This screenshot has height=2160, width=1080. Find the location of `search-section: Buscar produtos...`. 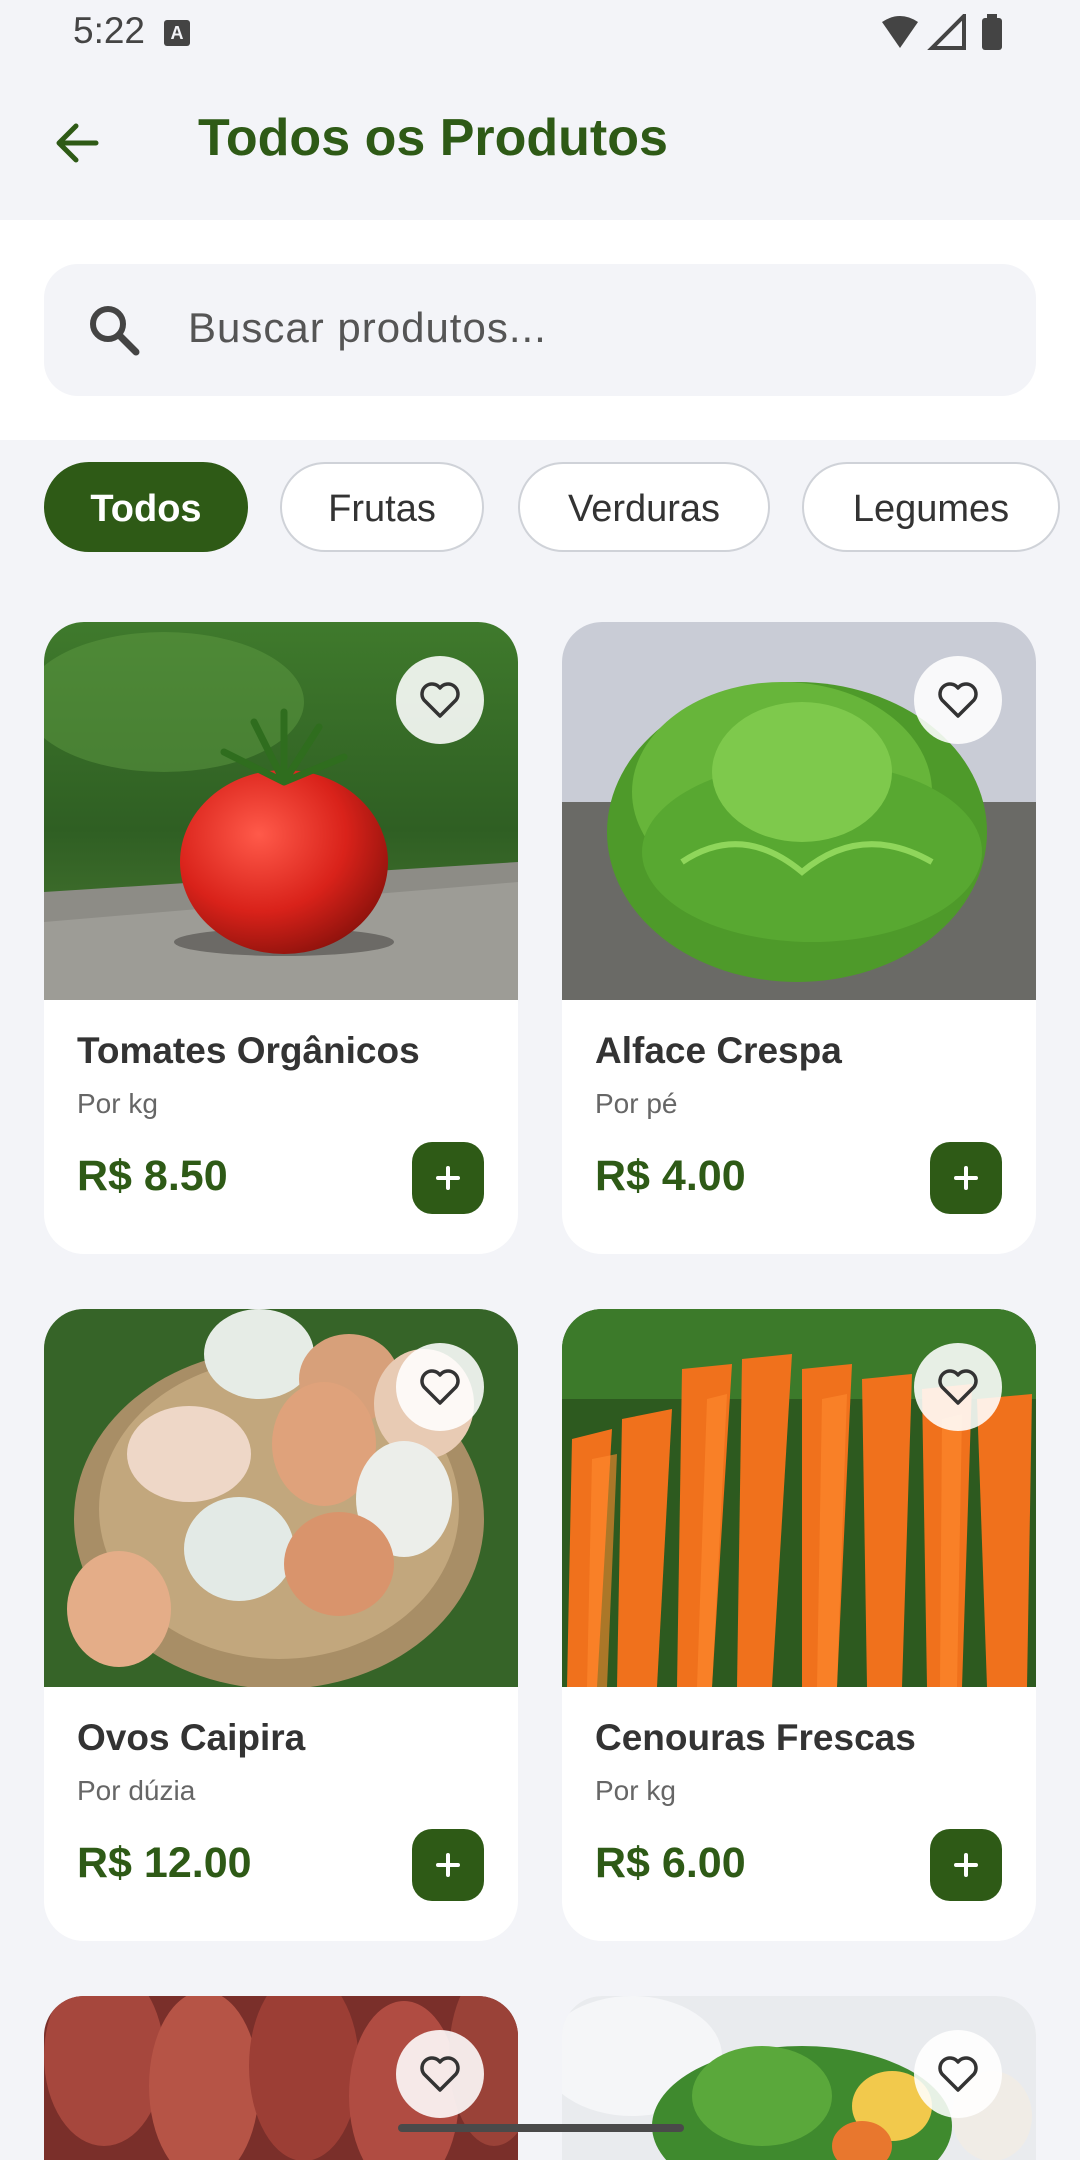

search-section: Buscar produtos... is located at coordinates (540, 330).